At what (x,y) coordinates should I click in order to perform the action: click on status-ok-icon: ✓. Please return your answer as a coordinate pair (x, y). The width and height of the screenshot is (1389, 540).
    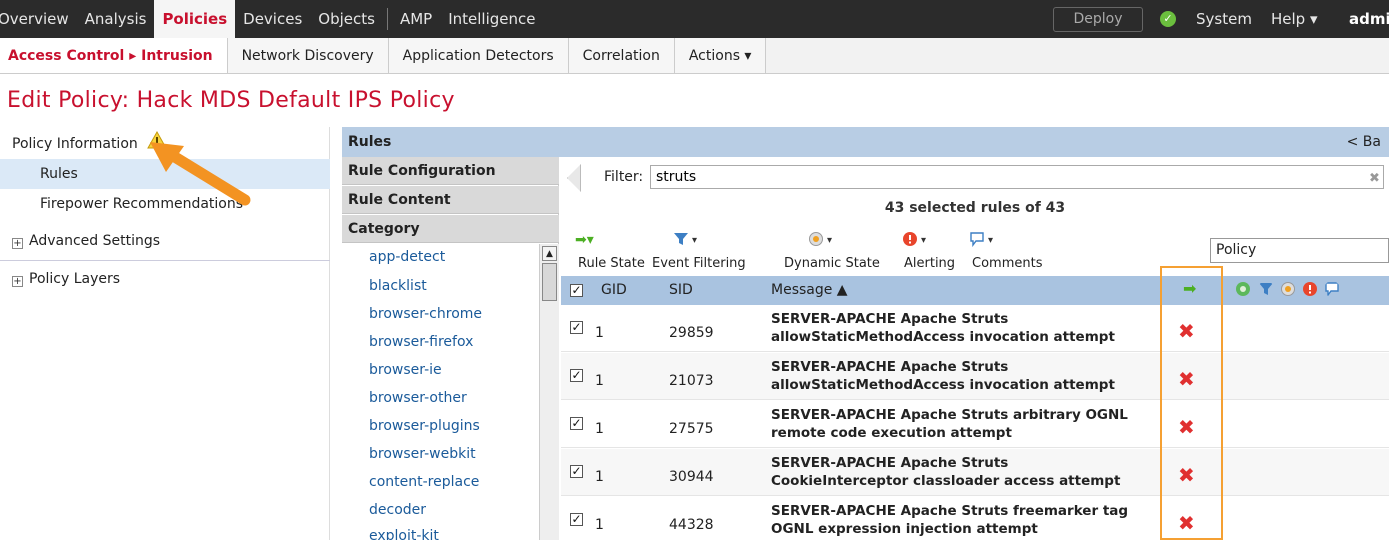
    Looking at the image, I should click on (1168, 19).